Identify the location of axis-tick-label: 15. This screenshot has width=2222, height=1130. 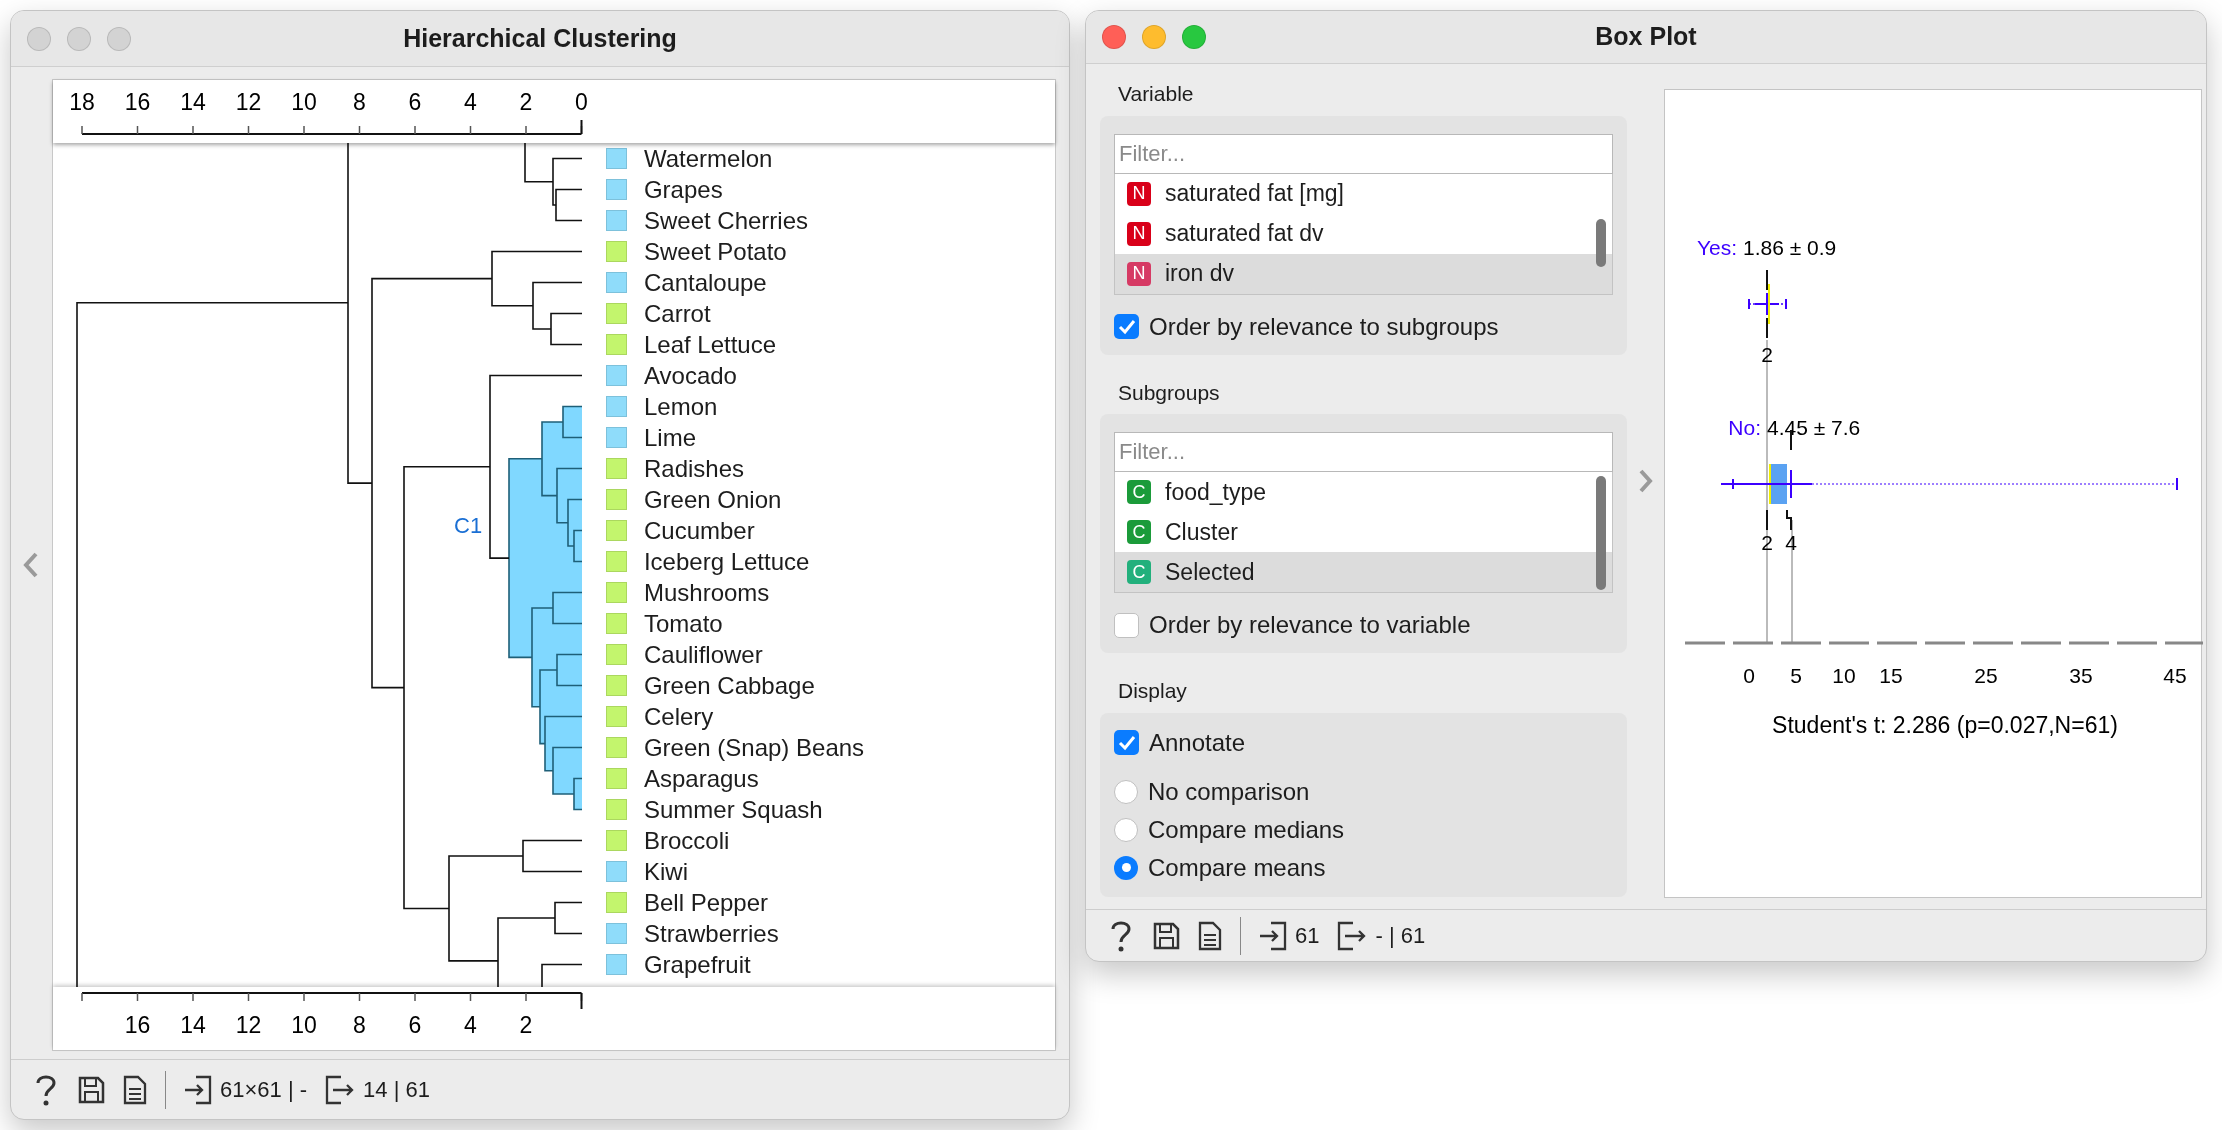
(1891, 675).